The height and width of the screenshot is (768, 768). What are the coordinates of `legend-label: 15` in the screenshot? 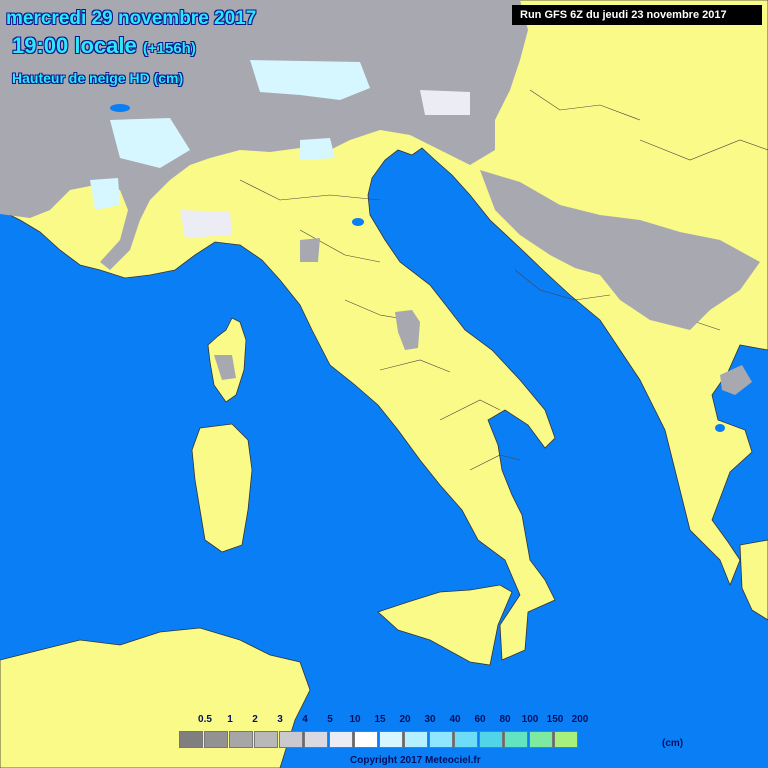 It's located at (380, 719).